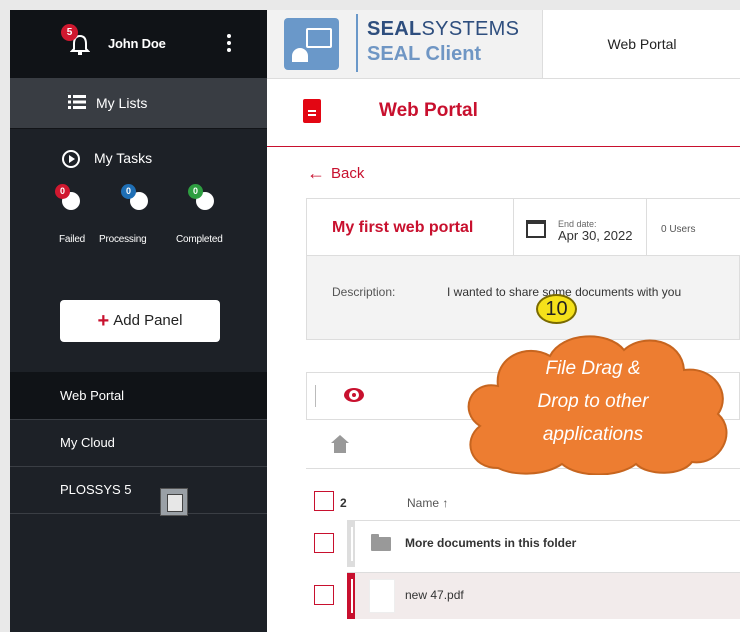 Image resolution: width=740 pixels, height=632 pixels. What do you see at coordinates (641, 44) in the screenshot?
I see `tab-web-portal: Web Portal` at bounding box center [641, 44].